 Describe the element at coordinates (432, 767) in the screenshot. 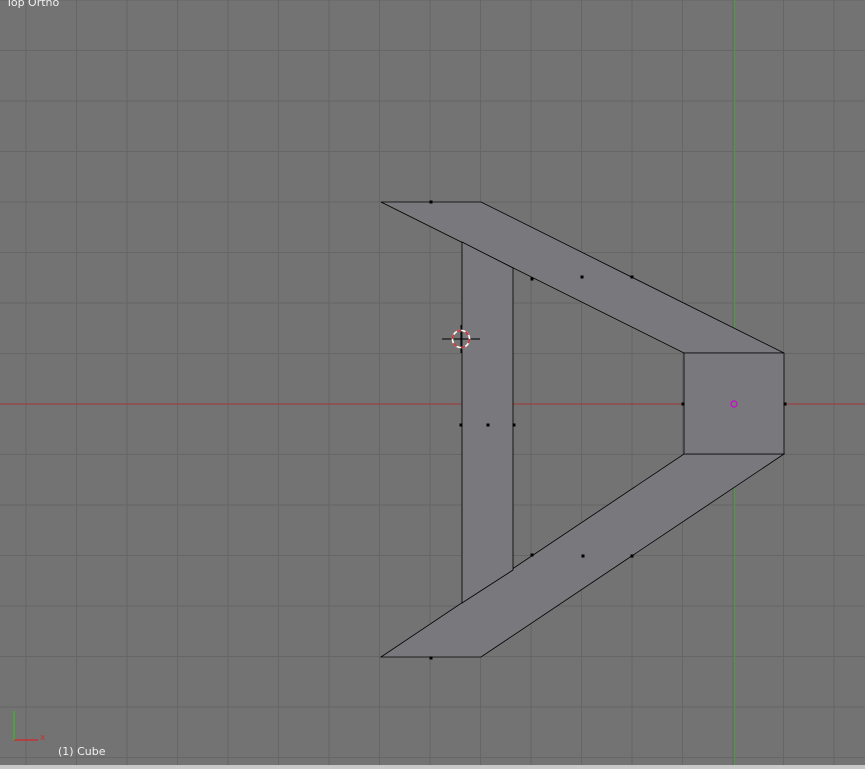

I see `viewport-bottom-edge` at that location.